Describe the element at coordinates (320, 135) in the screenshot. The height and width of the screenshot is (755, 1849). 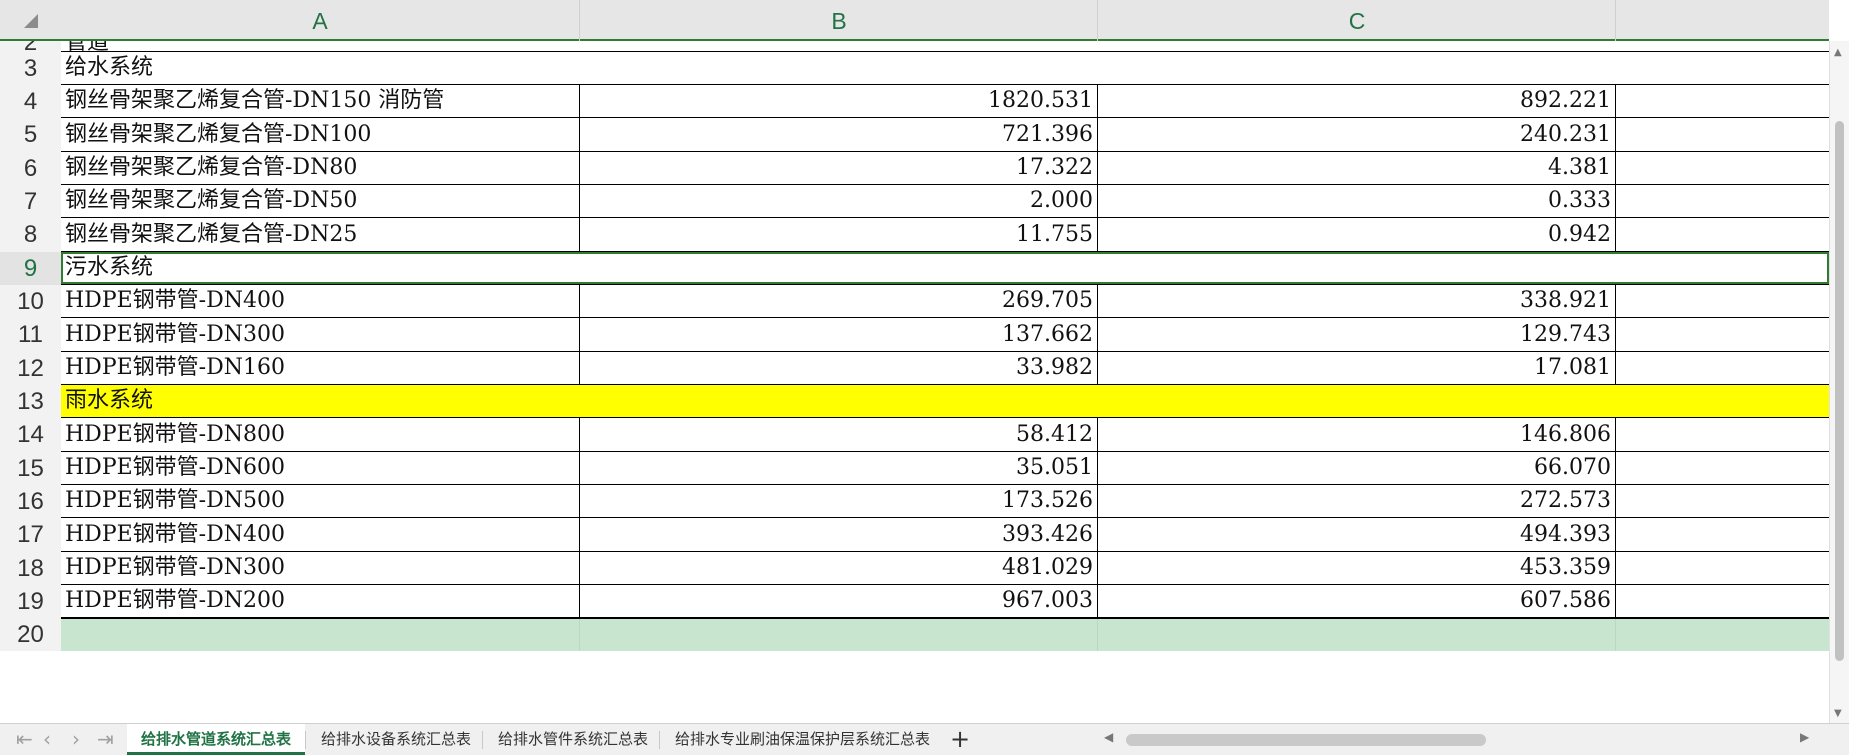
I see `cell-a: 钢丝骨架聚乙烯复合管-DN100` at that location.